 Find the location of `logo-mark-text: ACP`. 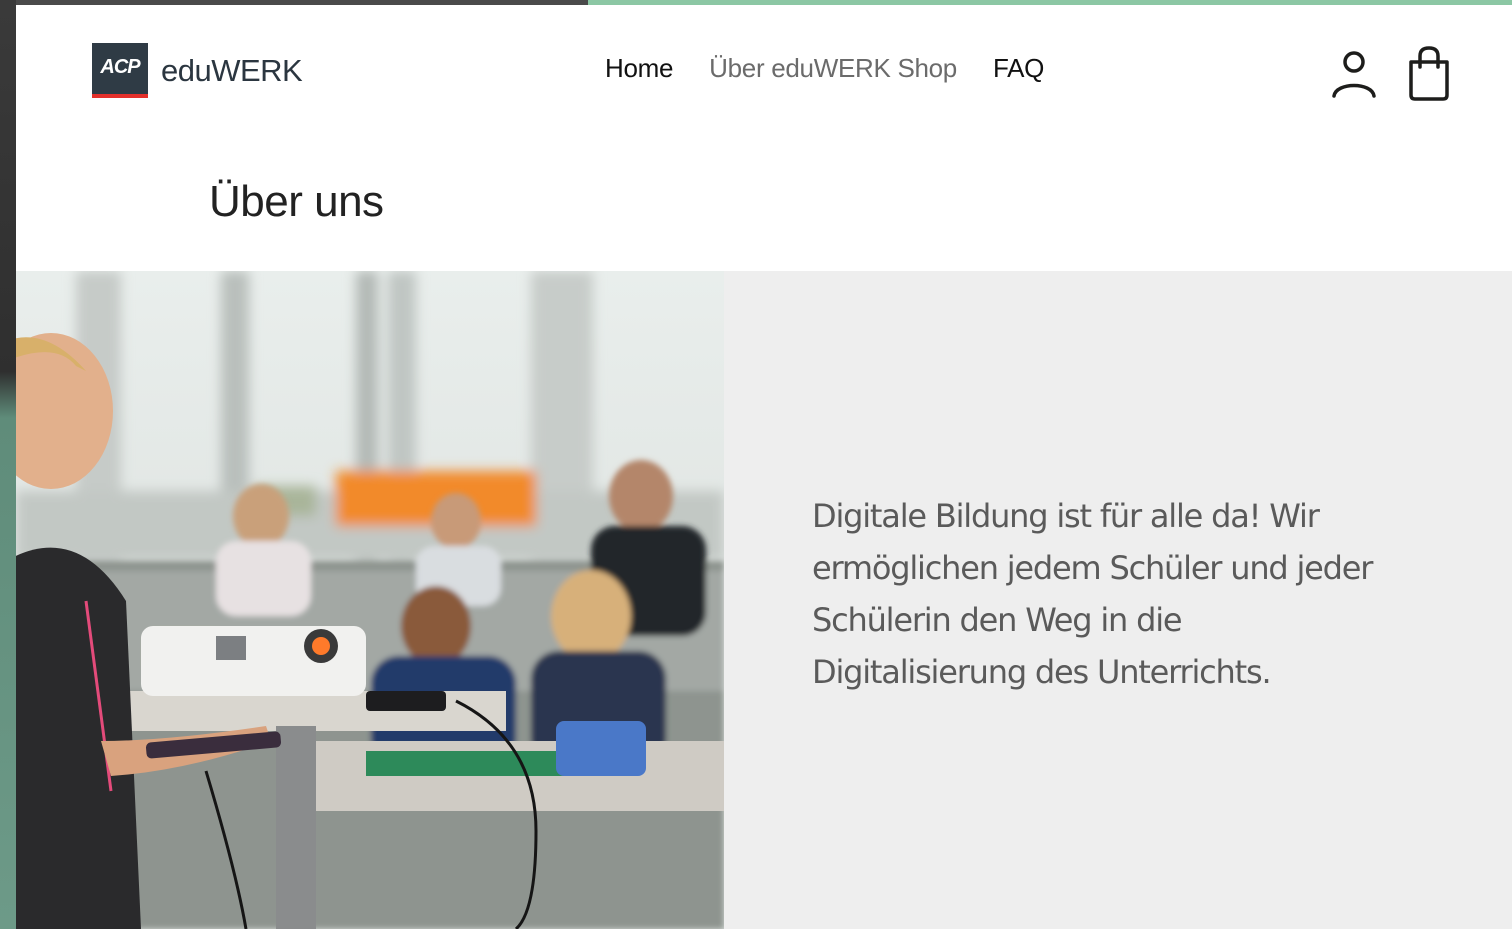

logo-mark-text: ACP is located at coordinates (120, 67).